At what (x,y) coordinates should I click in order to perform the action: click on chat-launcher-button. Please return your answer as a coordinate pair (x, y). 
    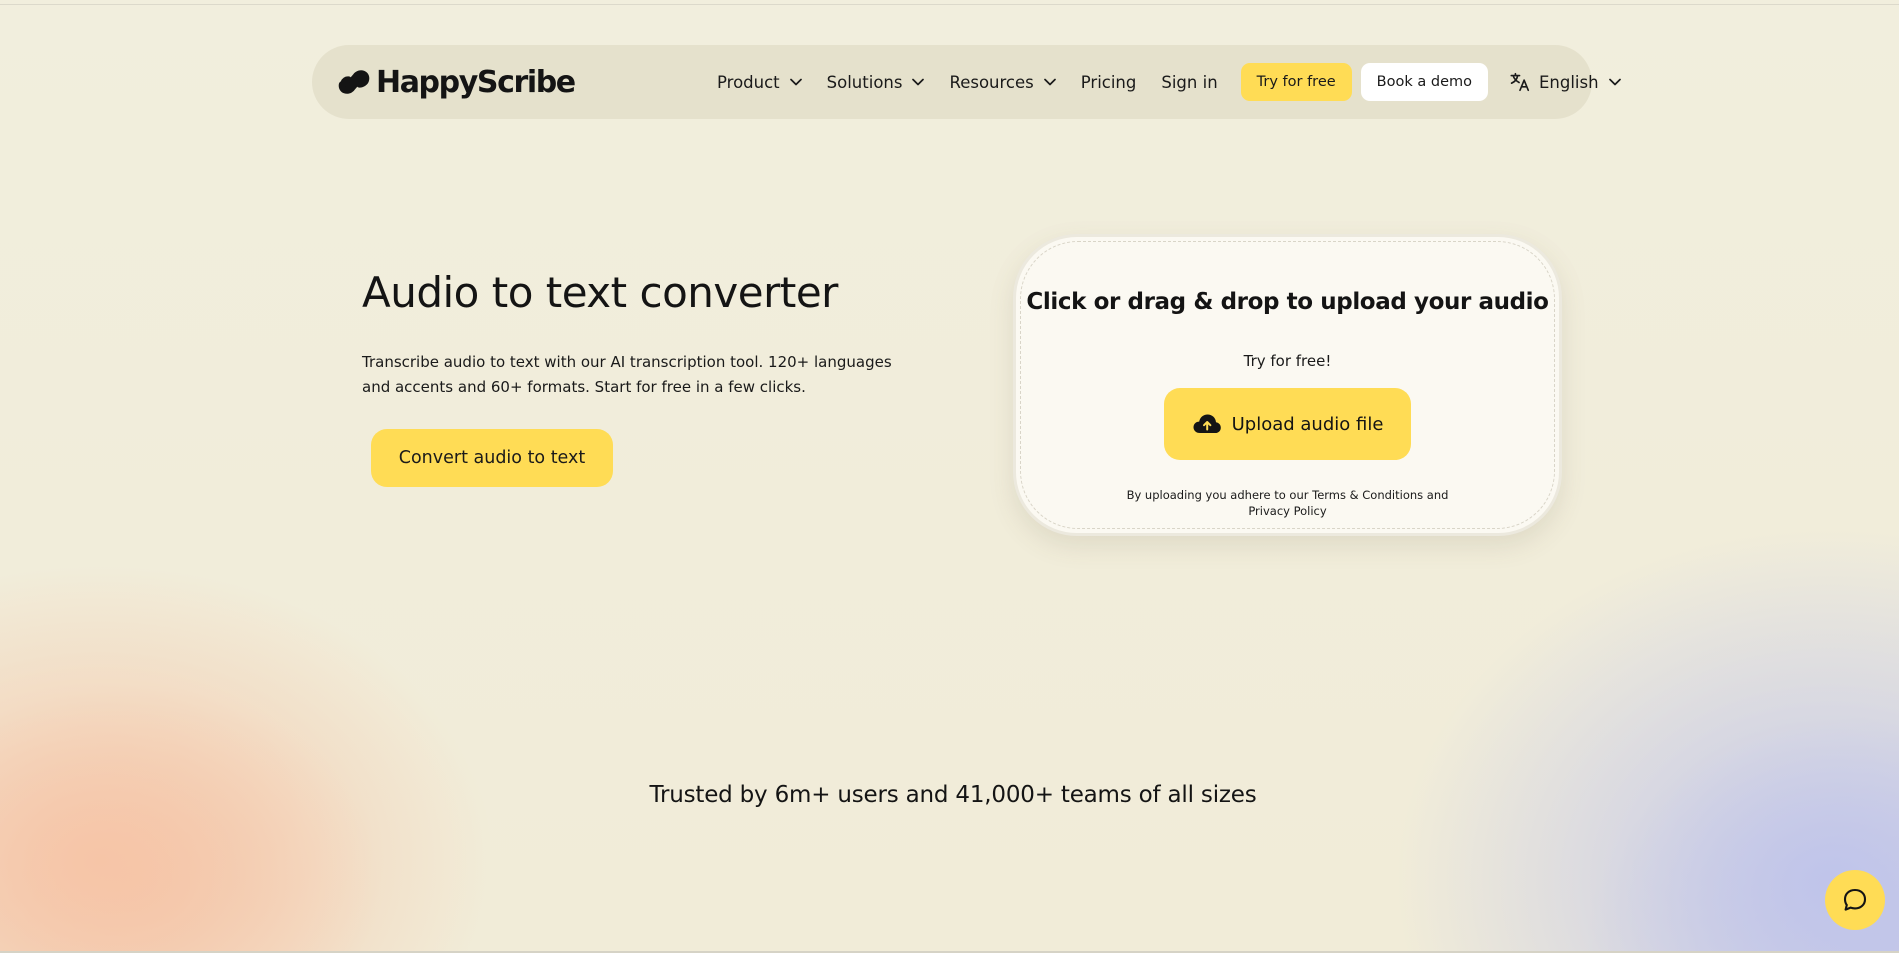
    Looking at the image, I should click on (1855, 900).